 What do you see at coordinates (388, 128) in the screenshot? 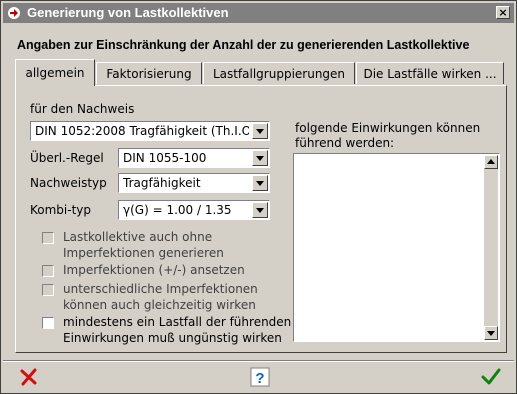
I see `einwirkungen-label-line: folgende Einwirkungen können` at bounding box center [388, 128].